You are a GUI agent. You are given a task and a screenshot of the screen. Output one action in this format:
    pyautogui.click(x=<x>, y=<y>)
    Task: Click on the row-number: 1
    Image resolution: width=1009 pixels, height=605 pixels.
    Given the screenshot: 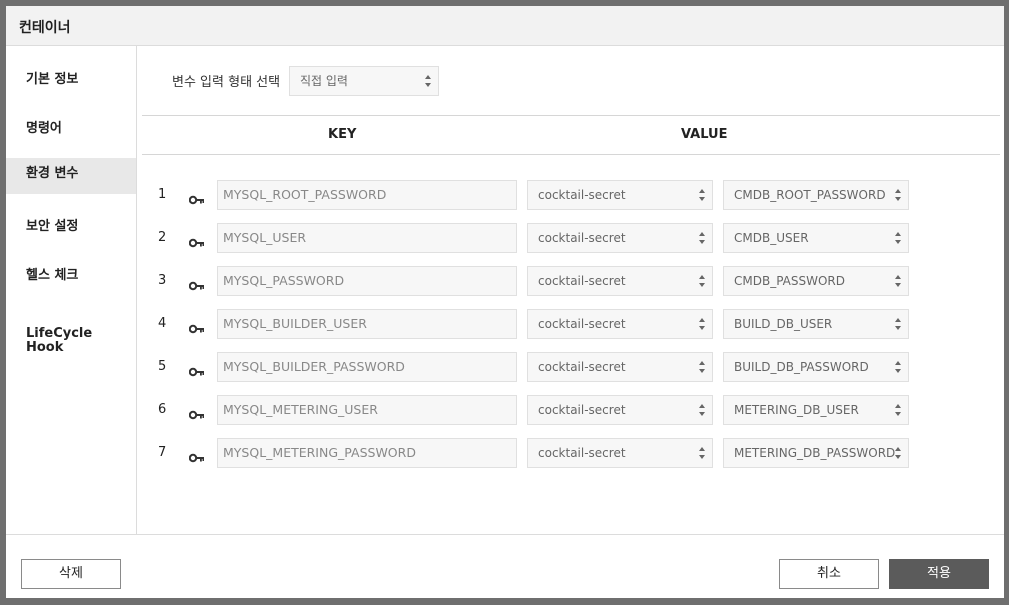 What is the action you would take?
    pyautogui.click(x=162, y=194)
    